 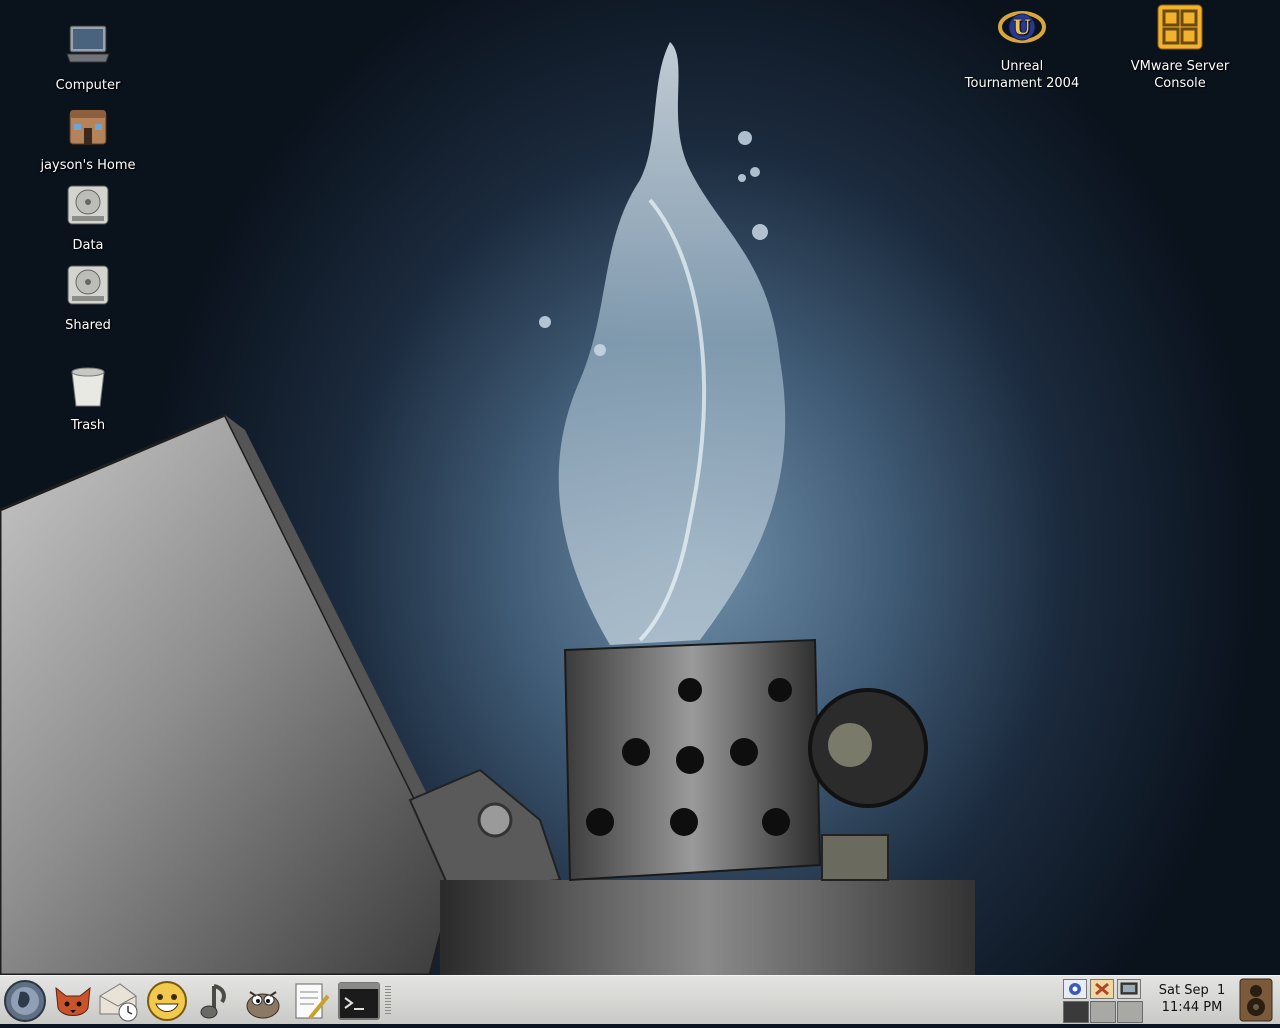 I want to click on tray-update-applet, so click(x=1102, y=989).